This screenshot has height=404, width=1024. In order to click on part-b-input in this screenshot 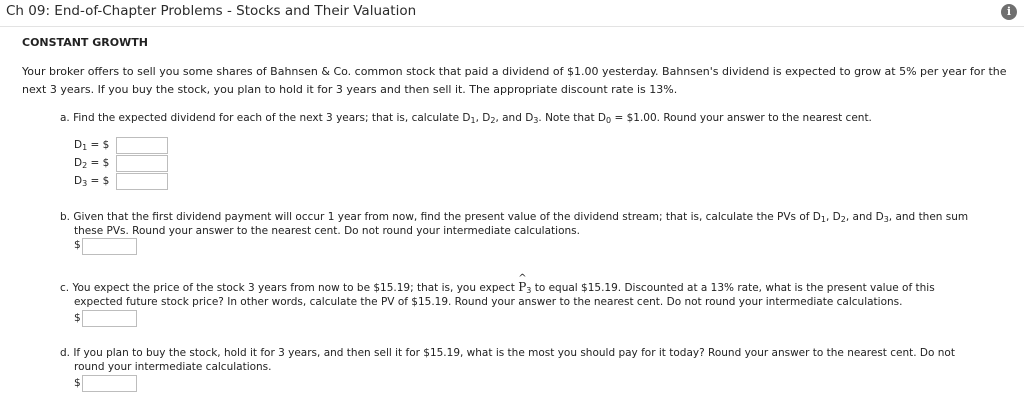, I will do `click(109, 246)`.